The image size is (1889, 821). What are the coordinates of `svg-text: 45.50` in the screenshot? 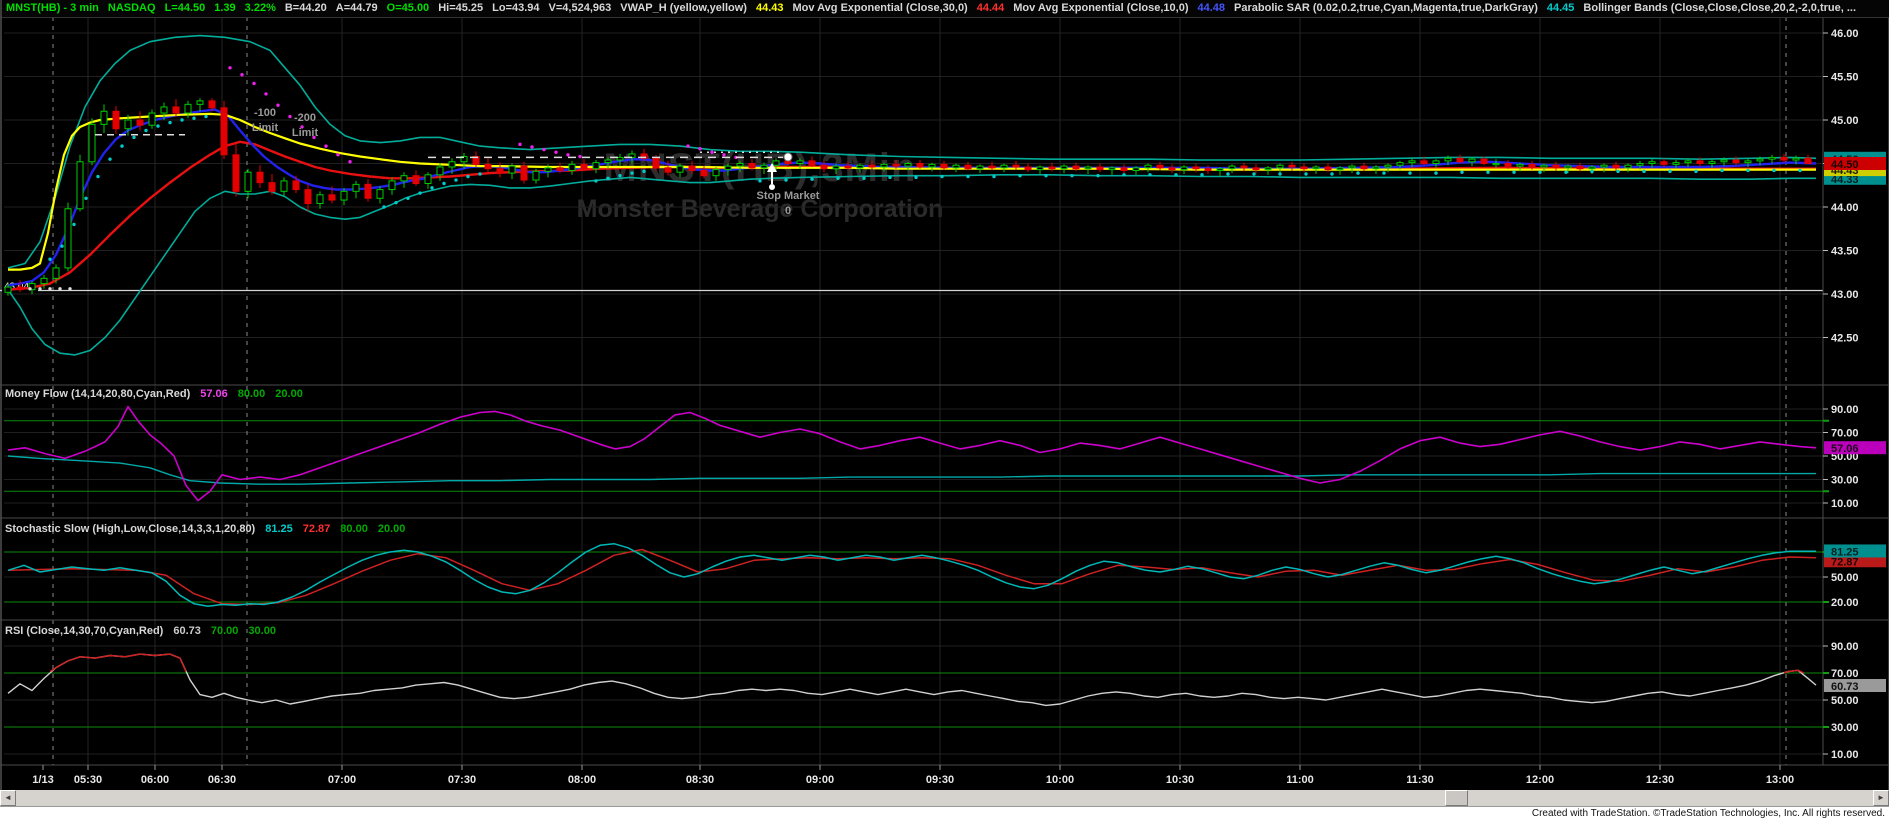 It's located at (1845, 78).